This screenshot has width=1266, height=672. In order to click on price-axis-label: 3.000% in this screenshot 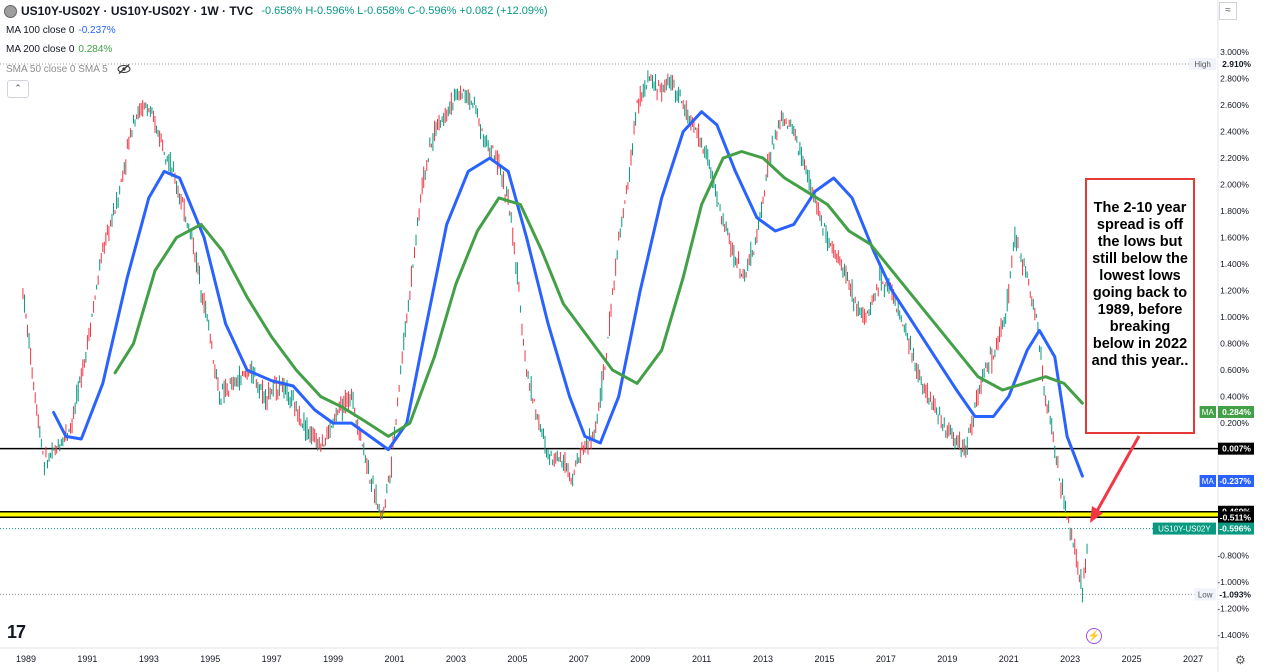, I will do `click(1234, 52)`.